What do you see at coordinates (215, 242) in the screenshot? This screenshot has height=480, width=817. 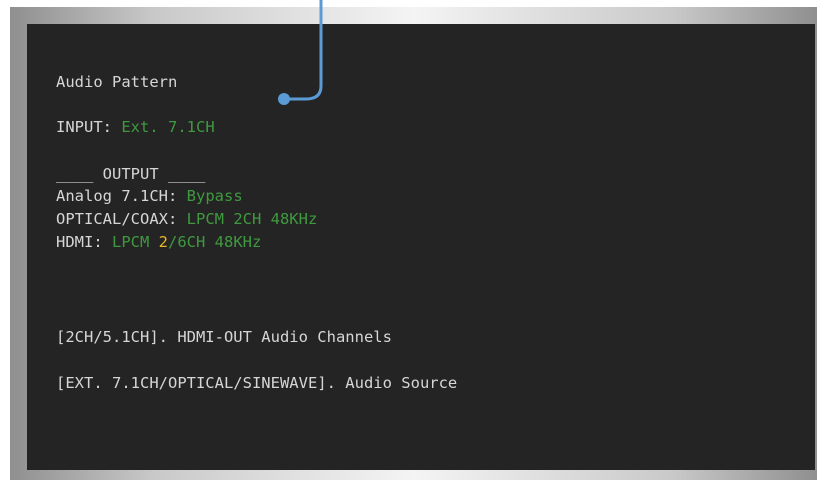 I see `output-value-hdmi-suffix: /6CH 48KHz` at bounding box center [215, 242].